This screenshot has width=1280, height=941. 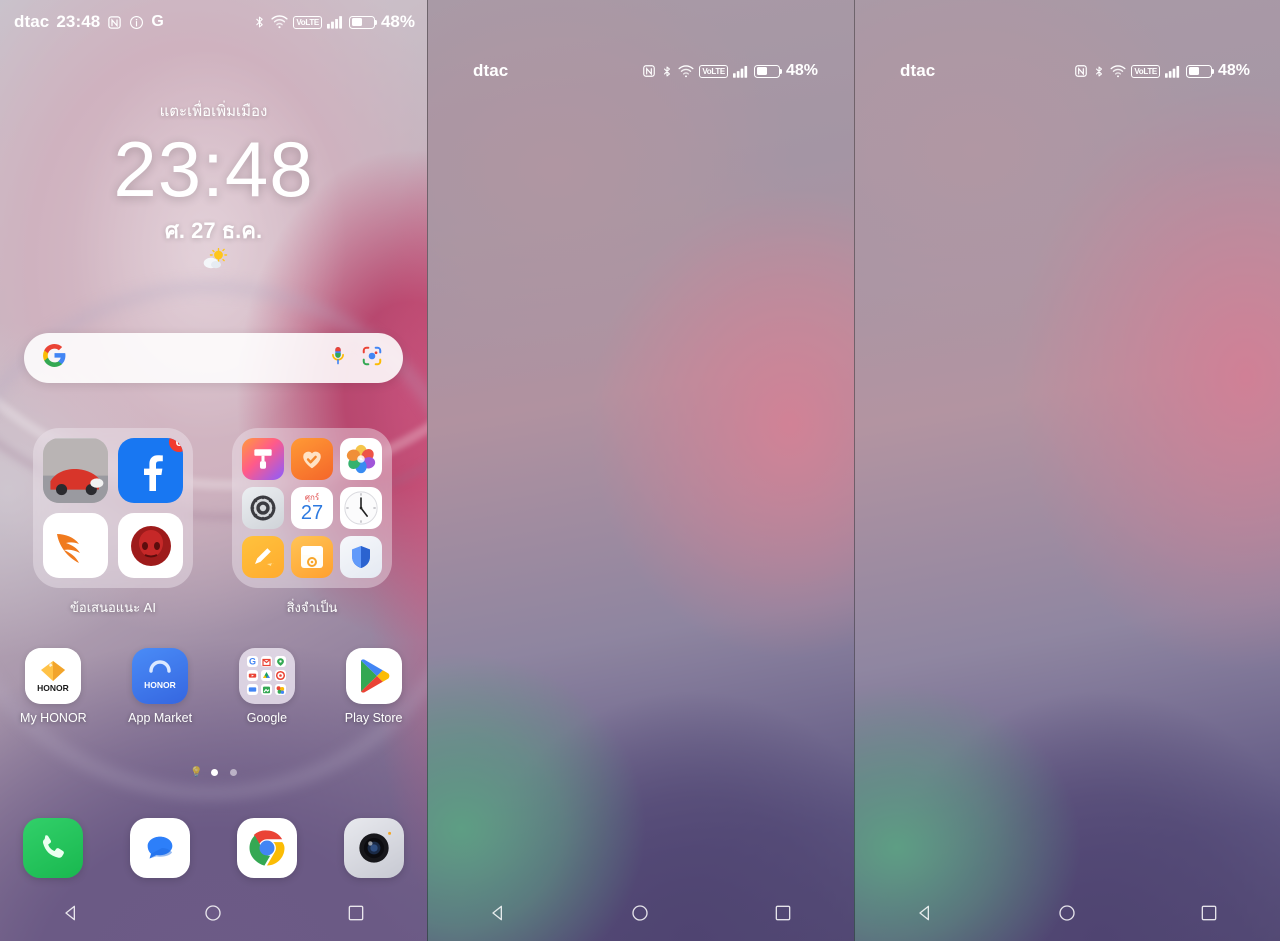 What do you see at coordinates (75, 545) in the screenshot?
I see `swift-bird-app` at bounding box center [75, 545].